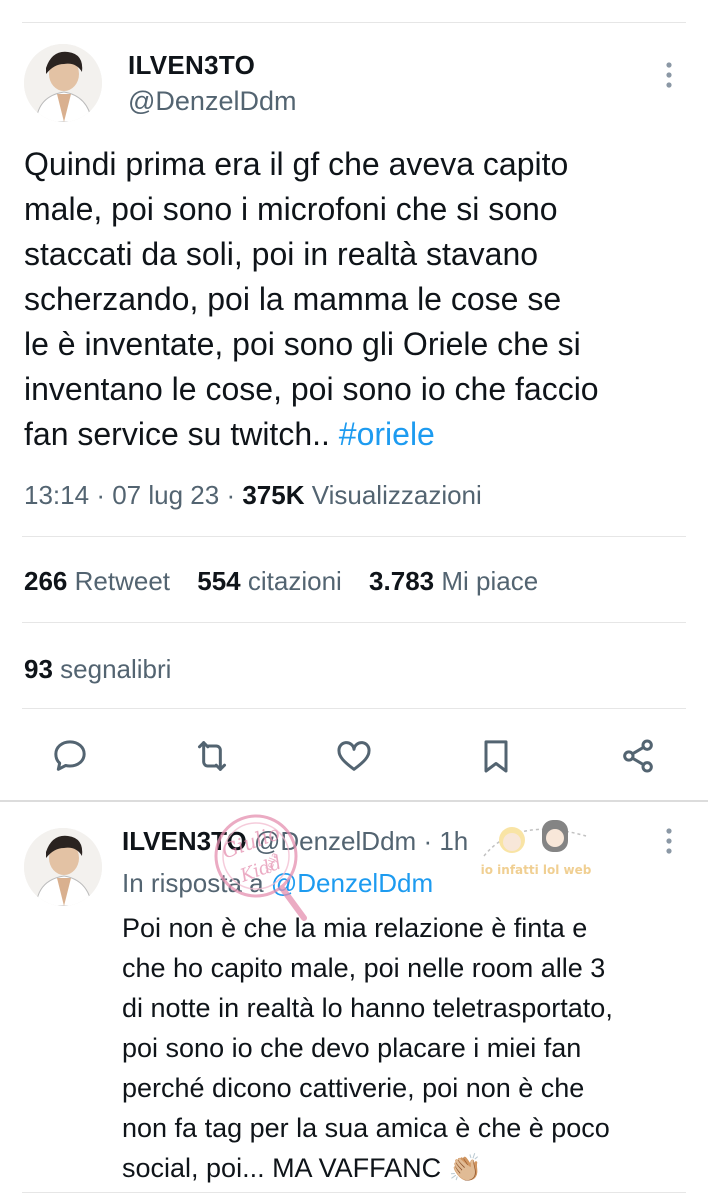 The image size is (708, 1200). Describe the element at coordinates (352, 1048) in the screenshot. I see `reply-text-line: poi sono io che devo placare i miei fan` at that location.